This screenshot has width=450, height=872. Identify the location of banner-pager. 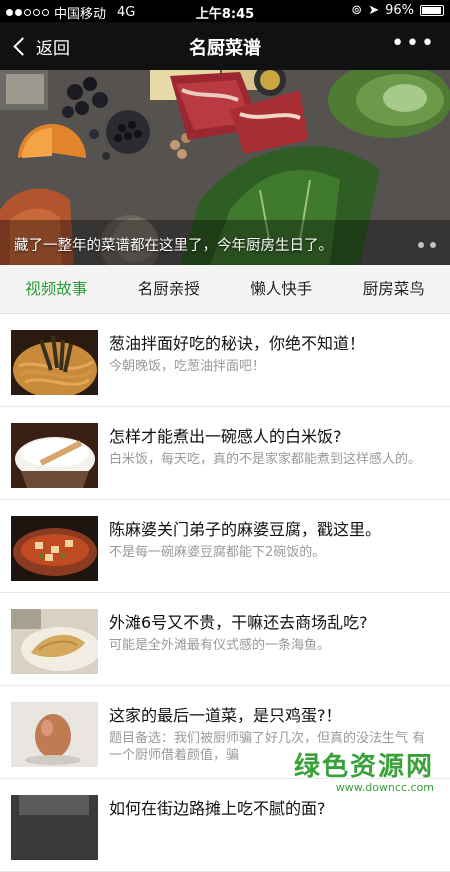
(427, 245).